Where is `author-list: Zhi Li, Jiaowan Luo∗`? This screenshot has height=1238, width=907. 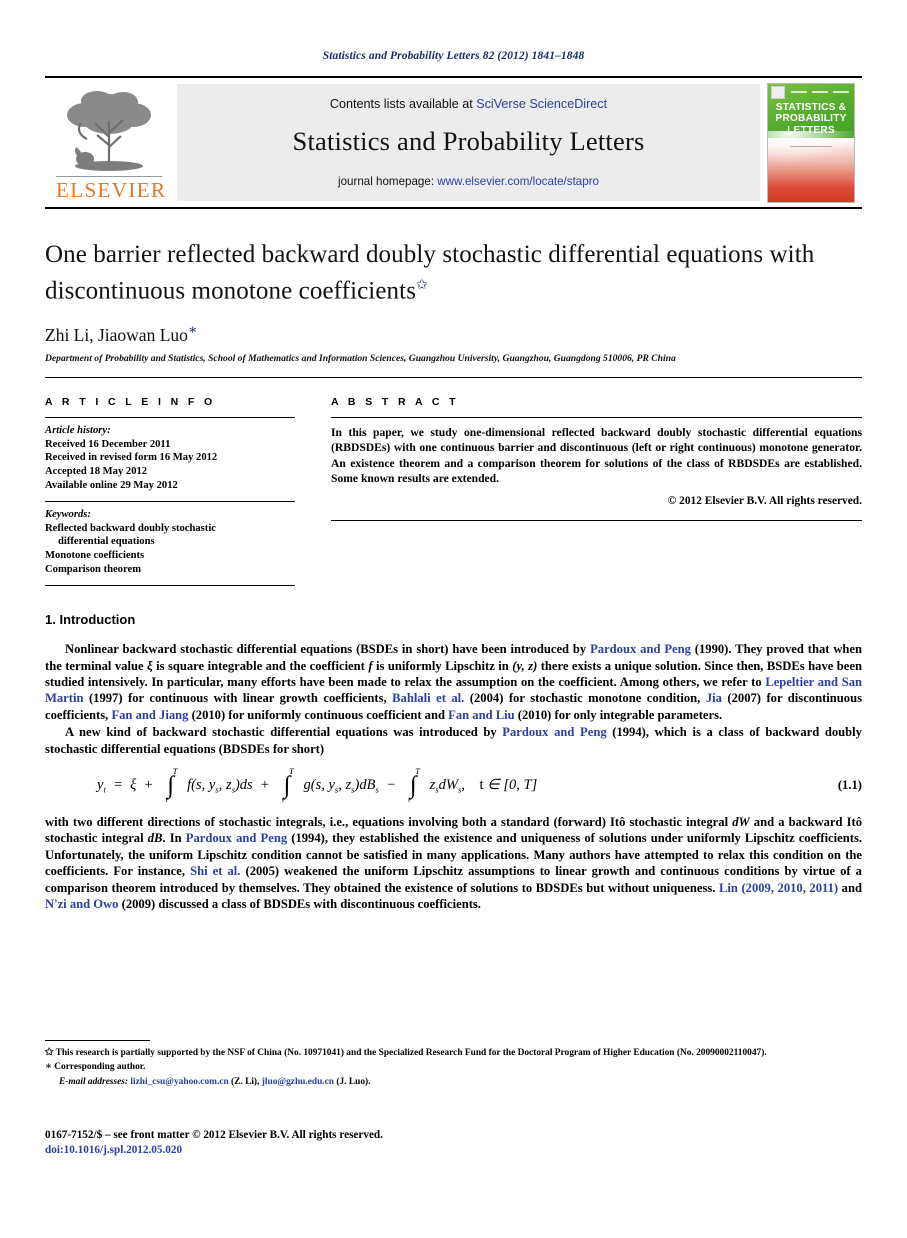 author-list: Zhi Li, Jiaowan Luo∗ is located at coordinates (453, 334).